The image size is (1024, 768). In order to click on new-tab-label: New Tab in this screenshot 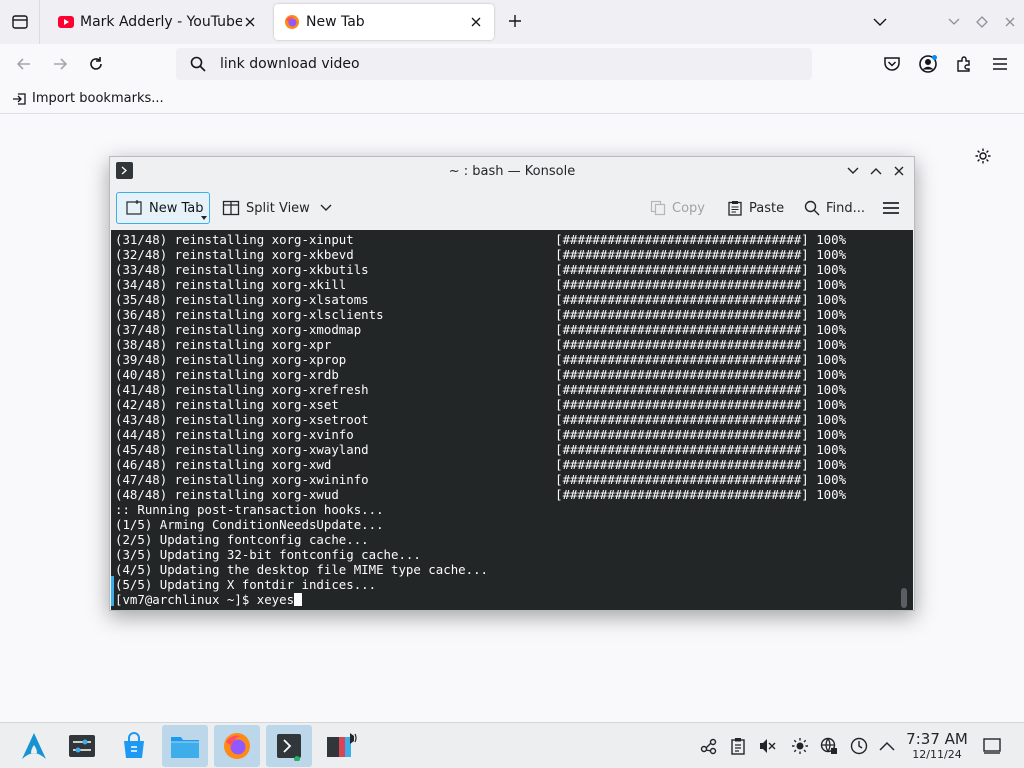, I will do `click(176, 208)`.